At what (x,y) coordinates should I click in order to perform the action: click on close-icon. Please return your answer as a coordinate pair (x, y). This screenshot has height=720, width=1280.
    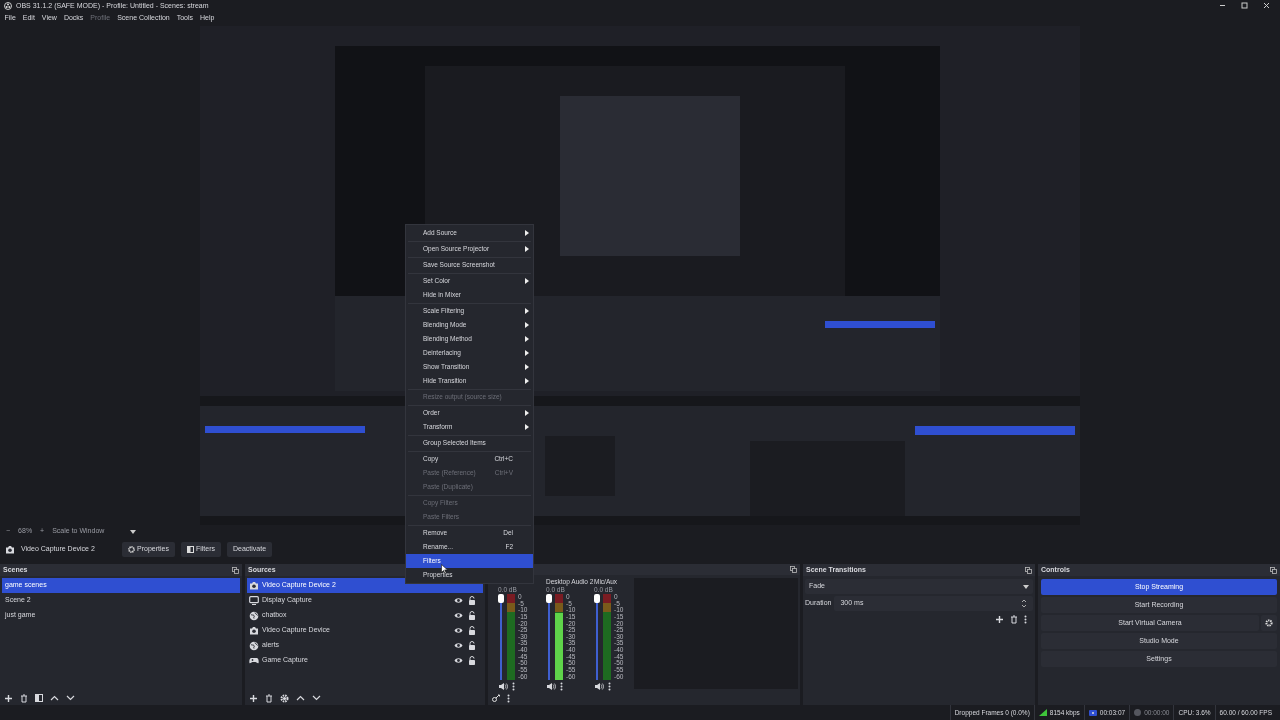
    Looking at the image, I should click on (1266, 6).